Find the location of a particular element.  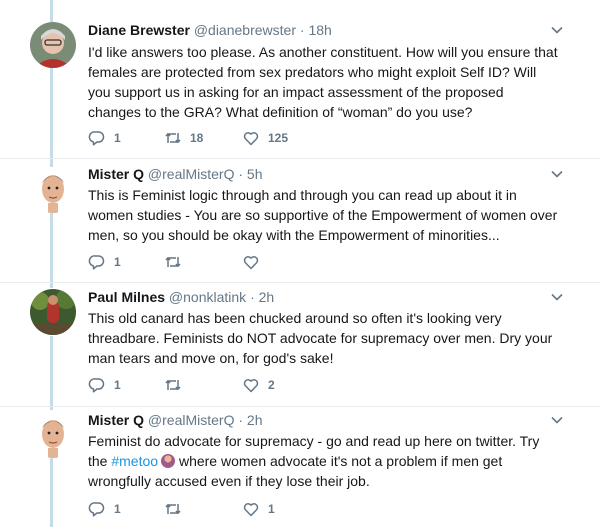

hashtag-emoji-icon is located at coordinates (168, 461).